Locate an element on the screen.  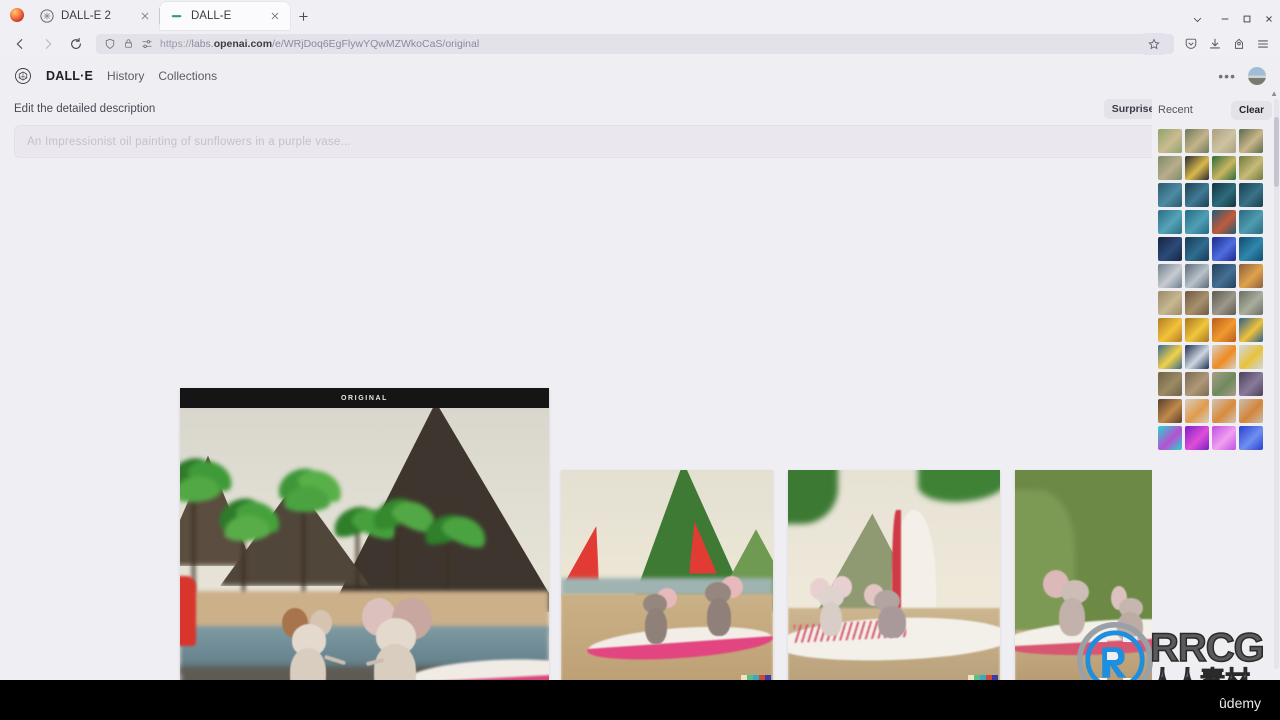
lock-icon is located at coordinates (128, 43).